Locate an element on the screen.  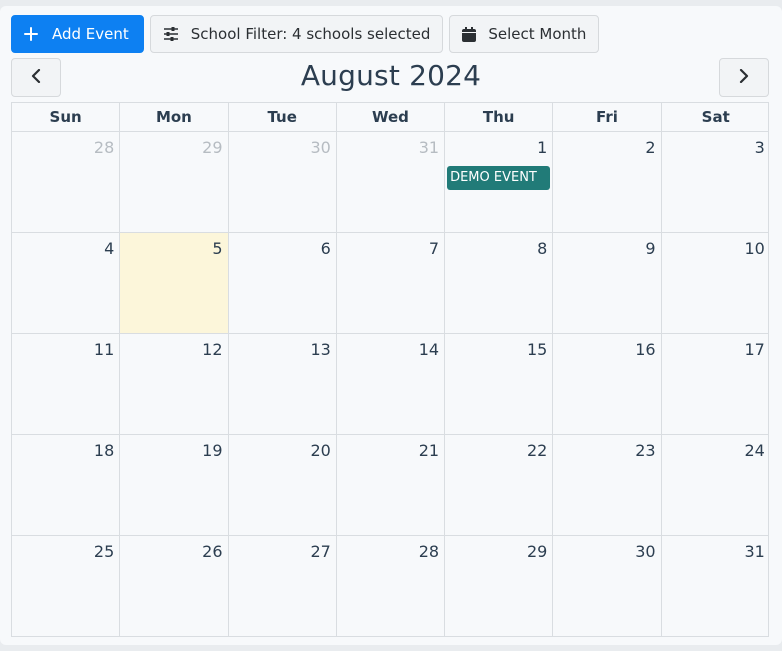
weekday-header: Sun Mon Tue Wed Thu Fri Sat is located at coordinates (390, 117).